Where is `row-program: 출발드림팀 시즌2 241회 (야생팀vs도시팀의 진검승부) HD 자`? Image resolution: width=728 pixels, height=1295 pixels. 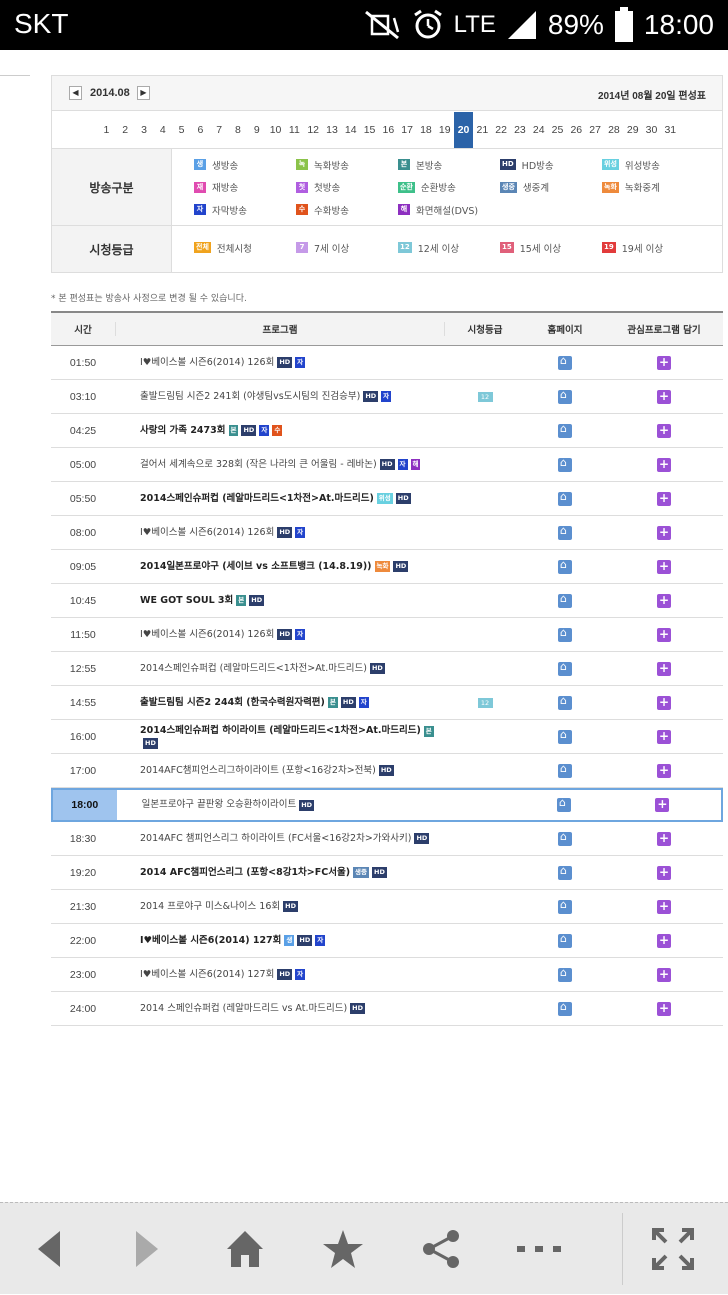
row-program: 출발드림팀 시즌2 241회 (야생팀vs도시팀의 진검승부) HD 자 is located at coordinates (280, 397).